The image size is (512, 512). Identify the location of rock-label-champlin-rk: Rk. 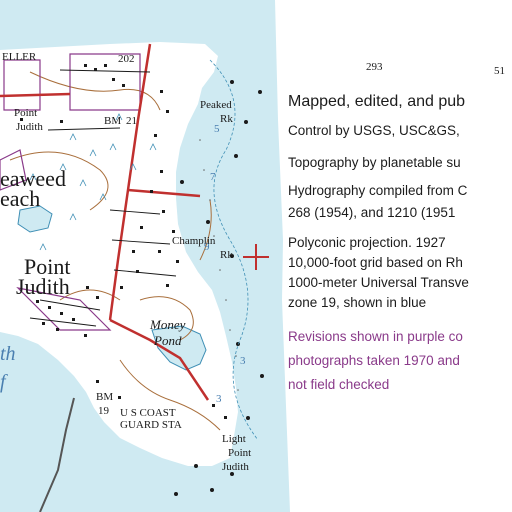
(226, 255).